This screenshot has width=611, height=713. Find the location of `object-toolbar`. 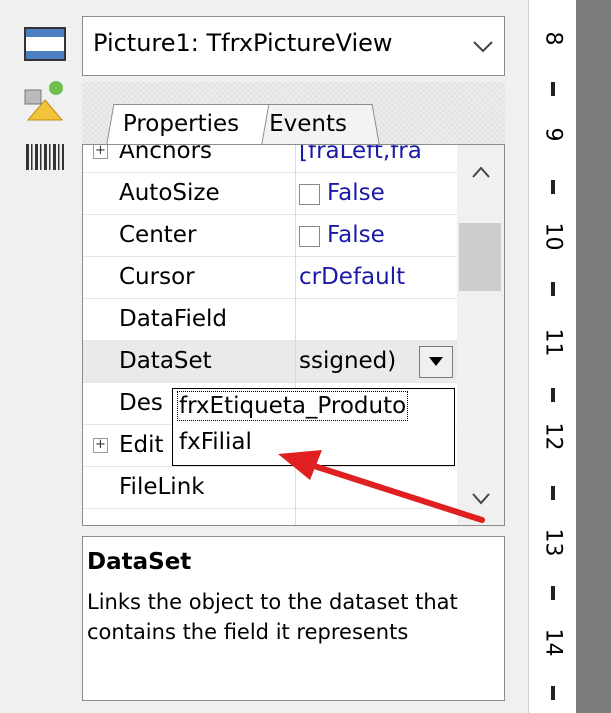

object-toolbar is located at coordinates (40, 356).